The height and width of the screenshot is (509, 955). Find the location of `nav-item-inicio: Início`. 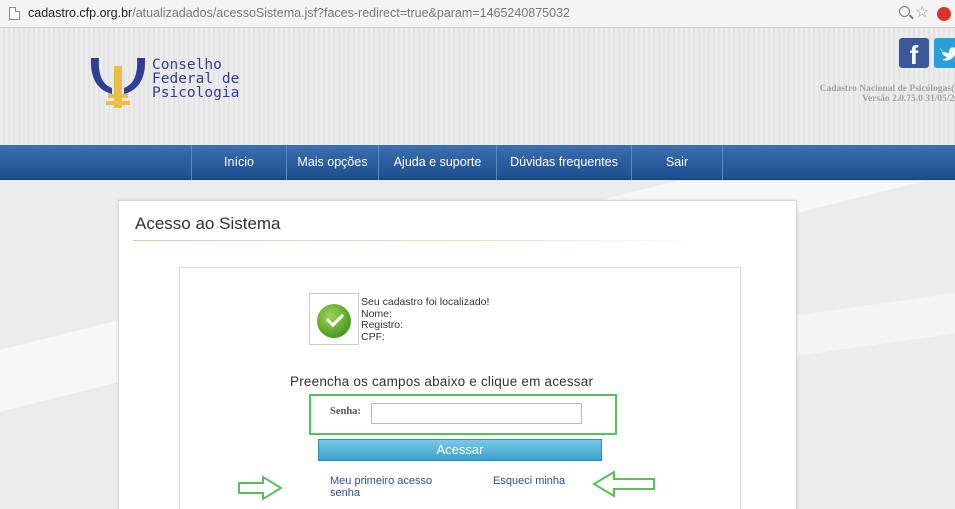

nav-item-inicio: Início is located at coordinates (238, 162).